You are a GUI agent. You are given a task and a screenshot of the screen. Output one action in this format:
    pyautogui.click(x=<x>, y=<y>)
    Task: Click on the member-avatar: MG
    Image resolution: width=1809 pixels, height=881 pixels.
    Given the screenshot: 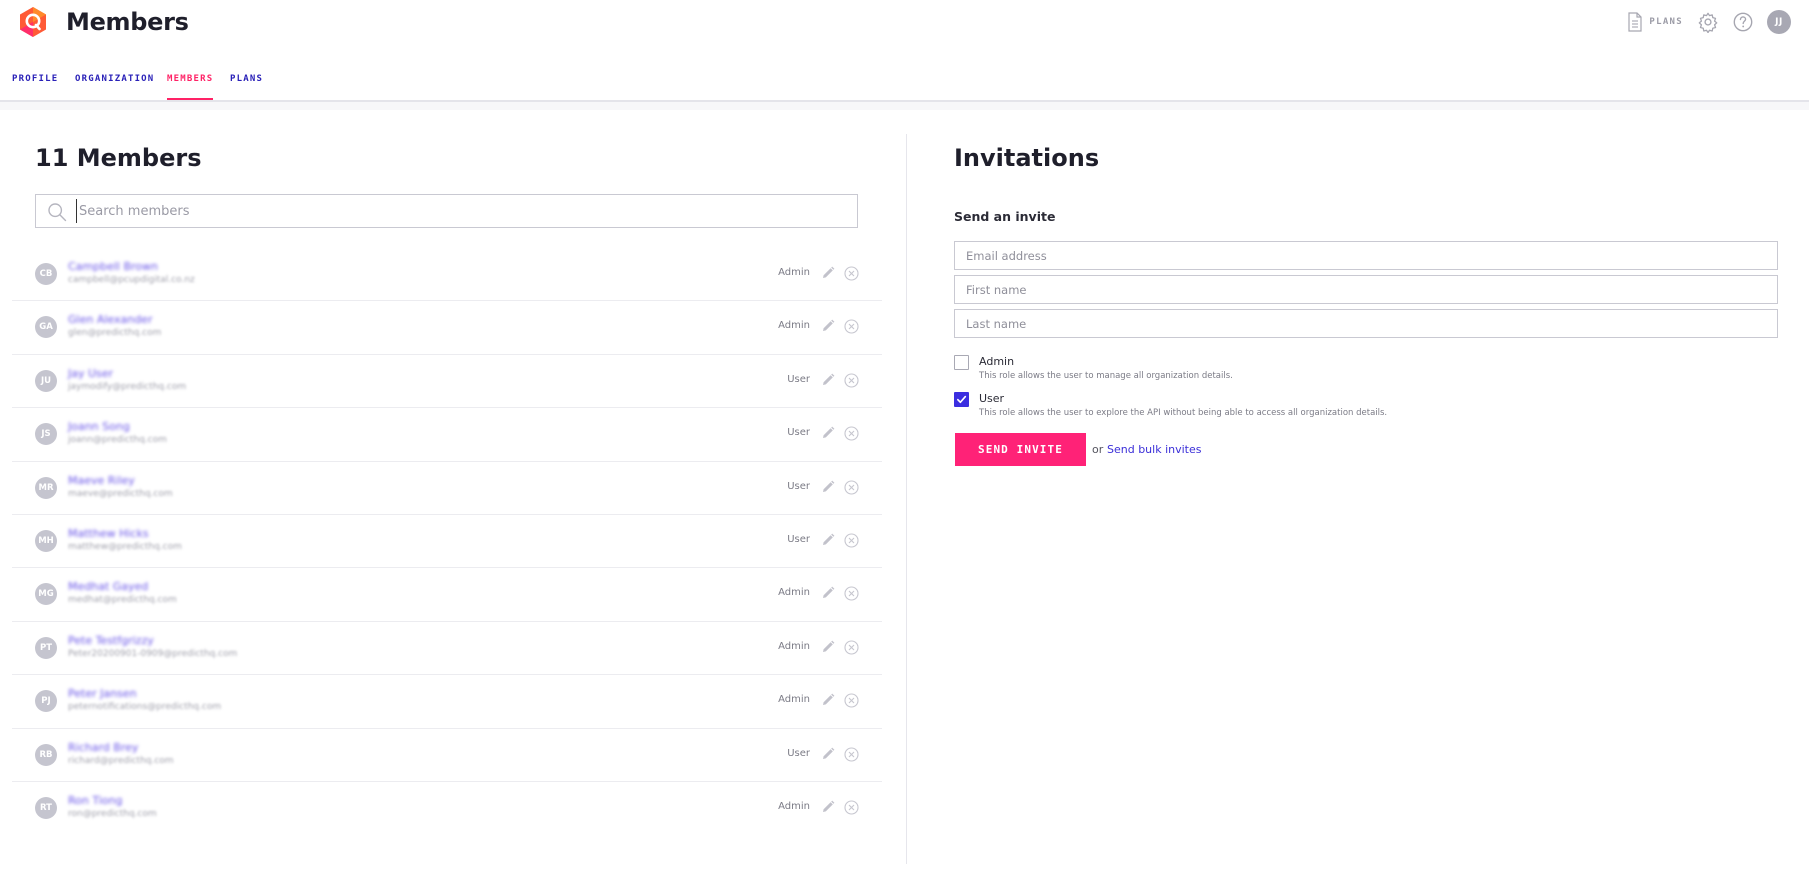 What is the action you would take?
    pyautogui.click(x=46, y=594)
    